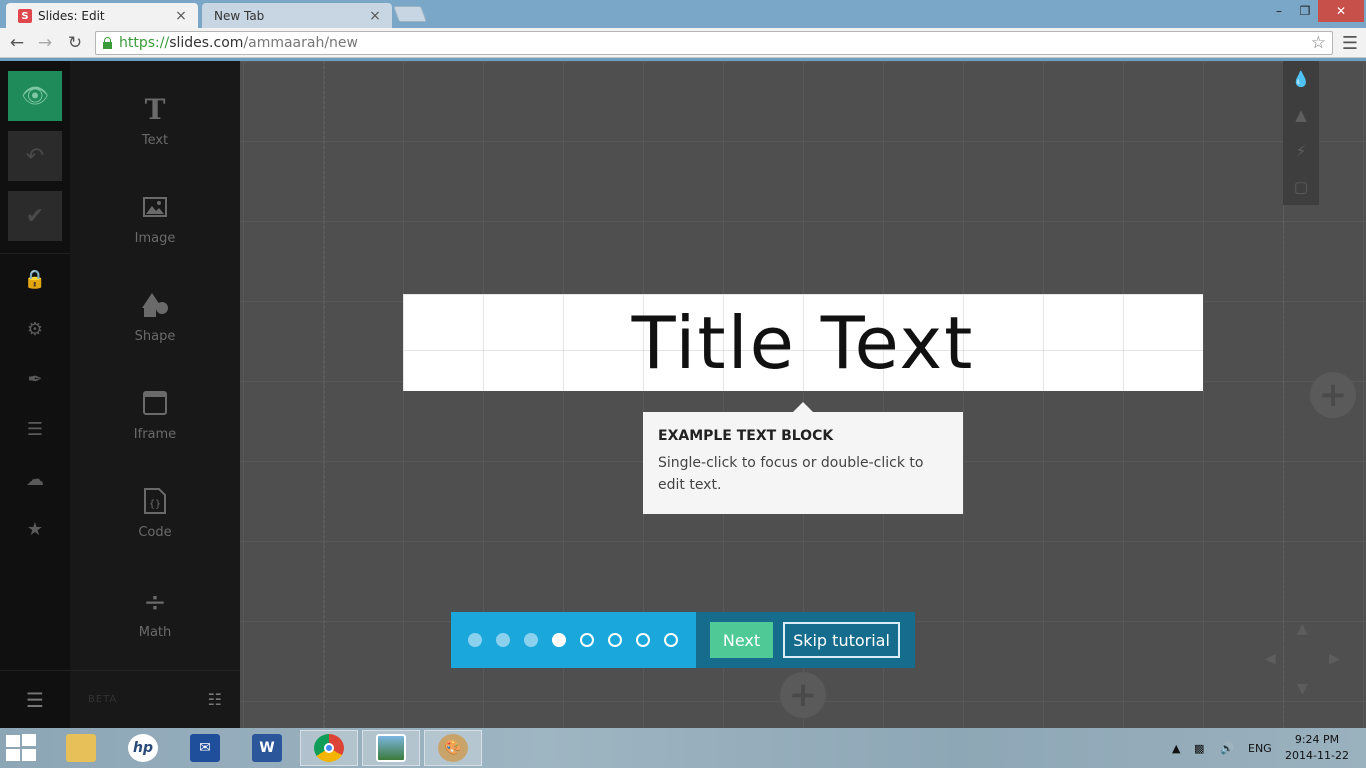  I want to click on block-label: Math, so click(155, 632).